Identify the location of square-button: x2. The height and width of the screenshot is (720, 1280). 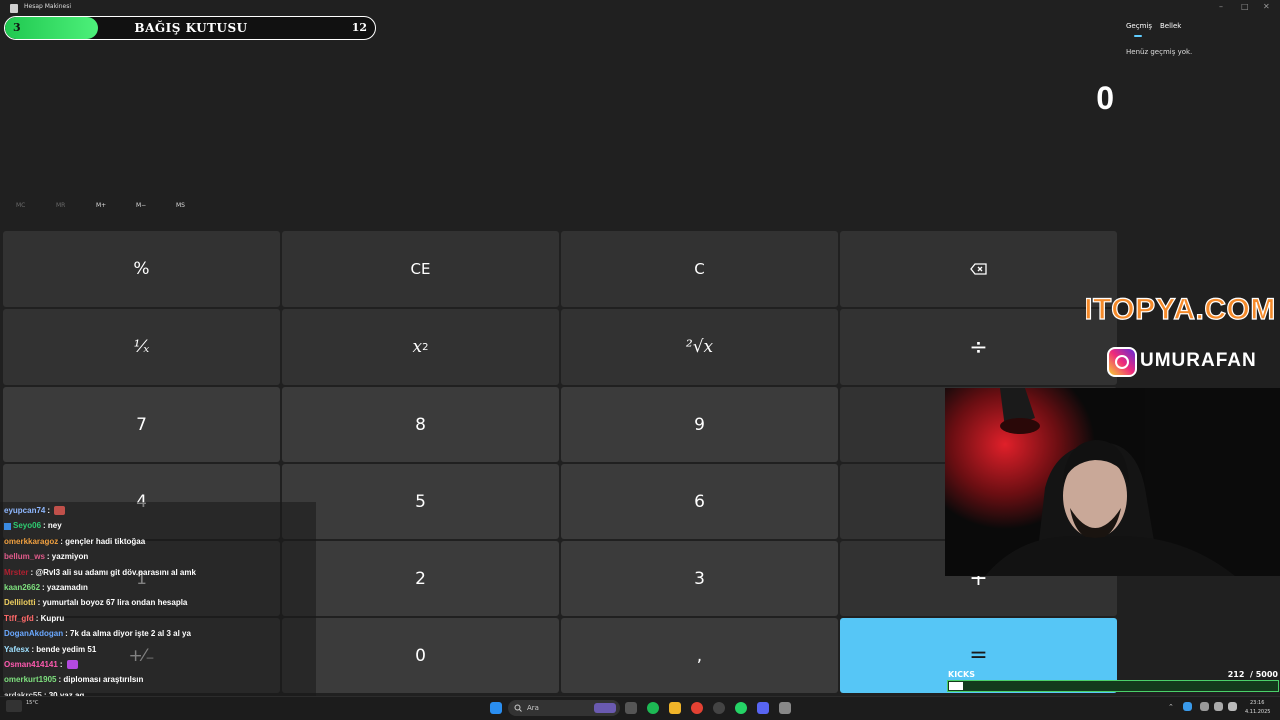
(420, 347).